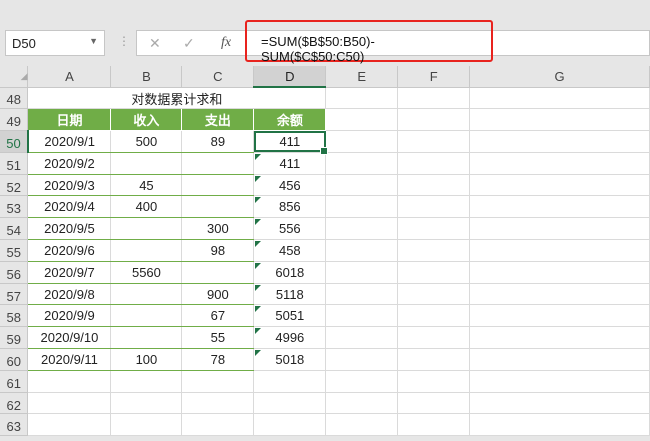 This screenshot has height=441, width=650. What do you see at coordinates (362, 425) in the screenshot?
I see `cell-E63` at bounding box center [362, 425].